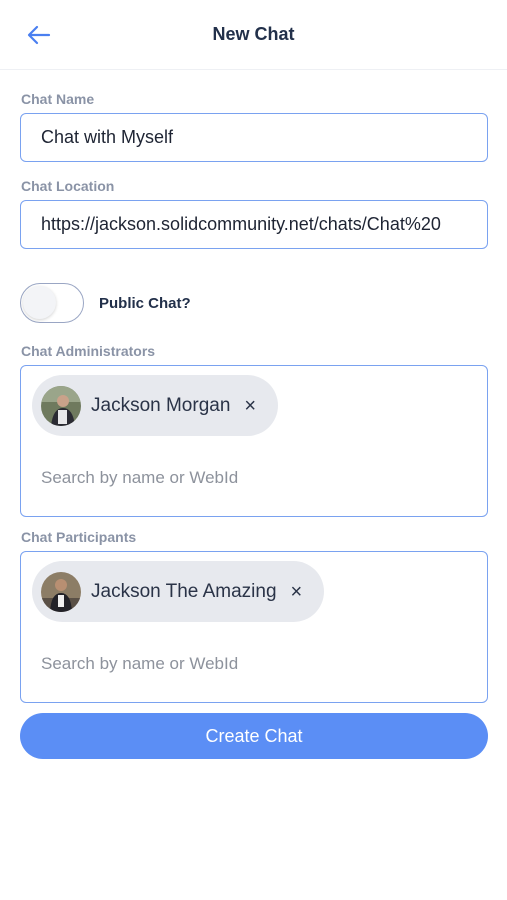 This screenshot has height=900, width=507. What do you see at coordinates (88, 351) in the screenshot?
I see `chat-administrators-label: Chat Administrators` at bounding box center [88, 351].